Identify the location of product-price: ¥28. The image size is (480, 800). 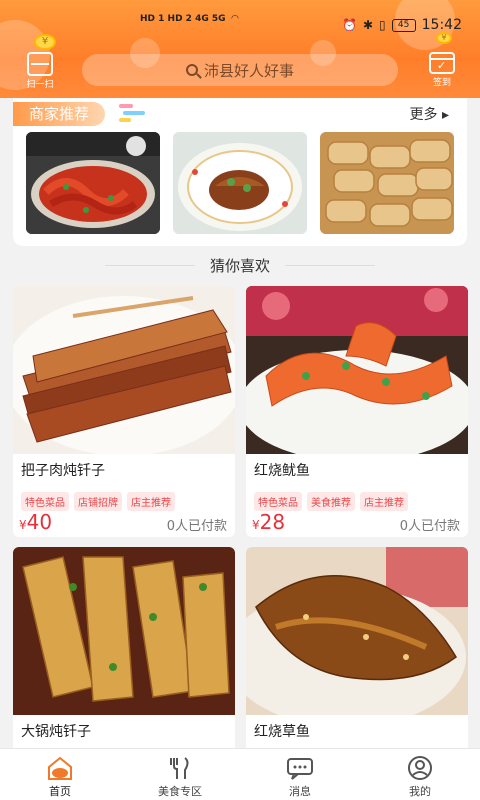
(268, 522).